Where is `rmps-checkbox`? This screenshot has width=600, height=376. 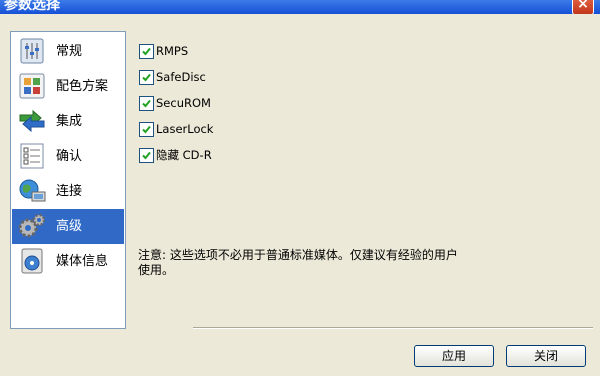 rmps-checkbox is located at coordinates (146, 51).